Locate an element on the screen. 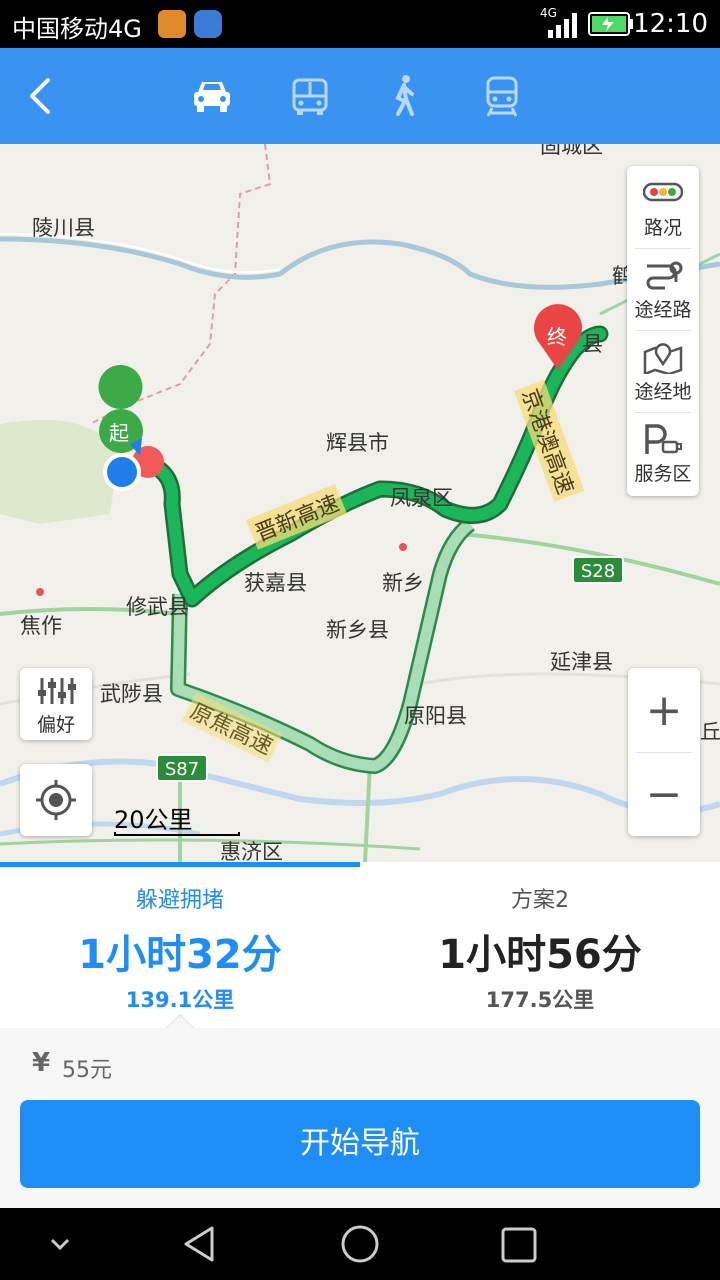 The height and width of the screenshot is (1280, 720). start-marker is located at coordinates (120, 387).